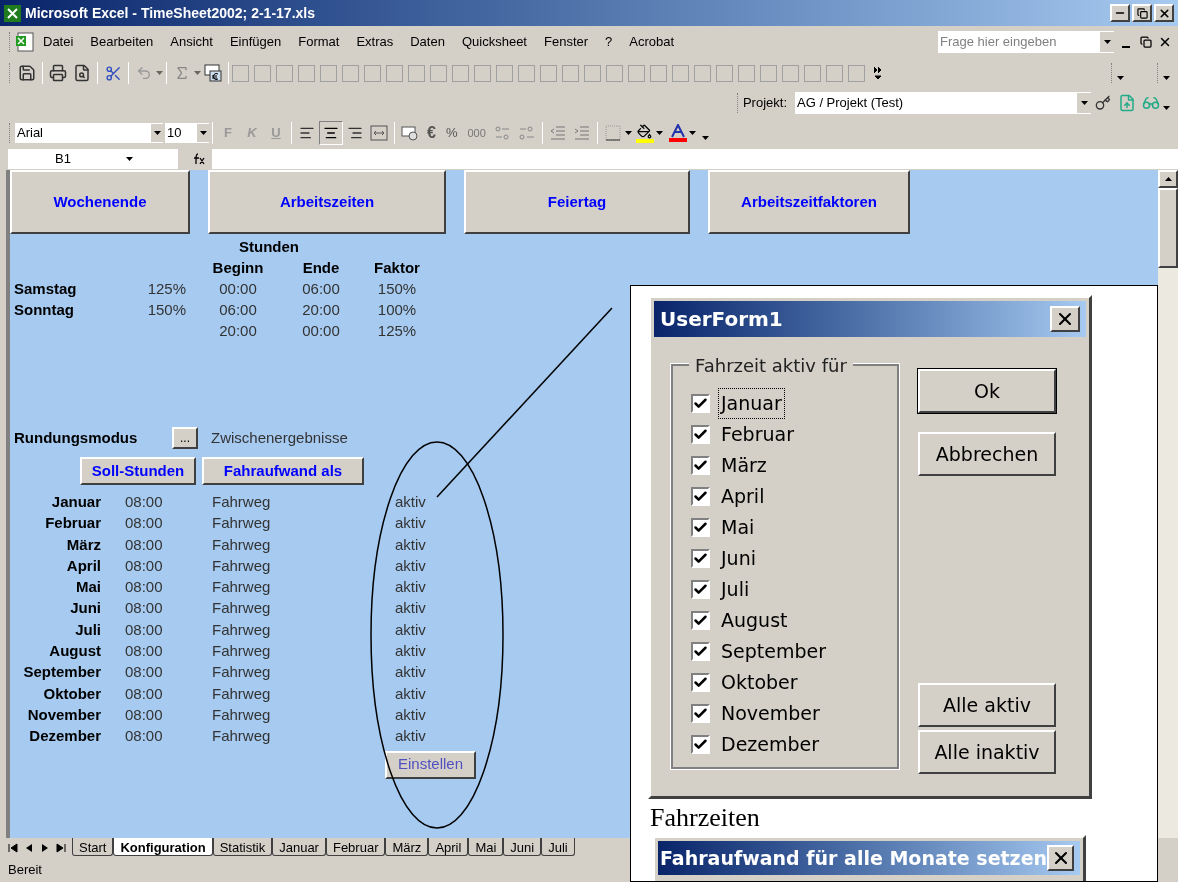 The height and width of the screenshot is (882, 1178). Describe the element at coordinates (987, 752) in the screenshot. I see `disable-all-button: Alle inaktiv` at that location.